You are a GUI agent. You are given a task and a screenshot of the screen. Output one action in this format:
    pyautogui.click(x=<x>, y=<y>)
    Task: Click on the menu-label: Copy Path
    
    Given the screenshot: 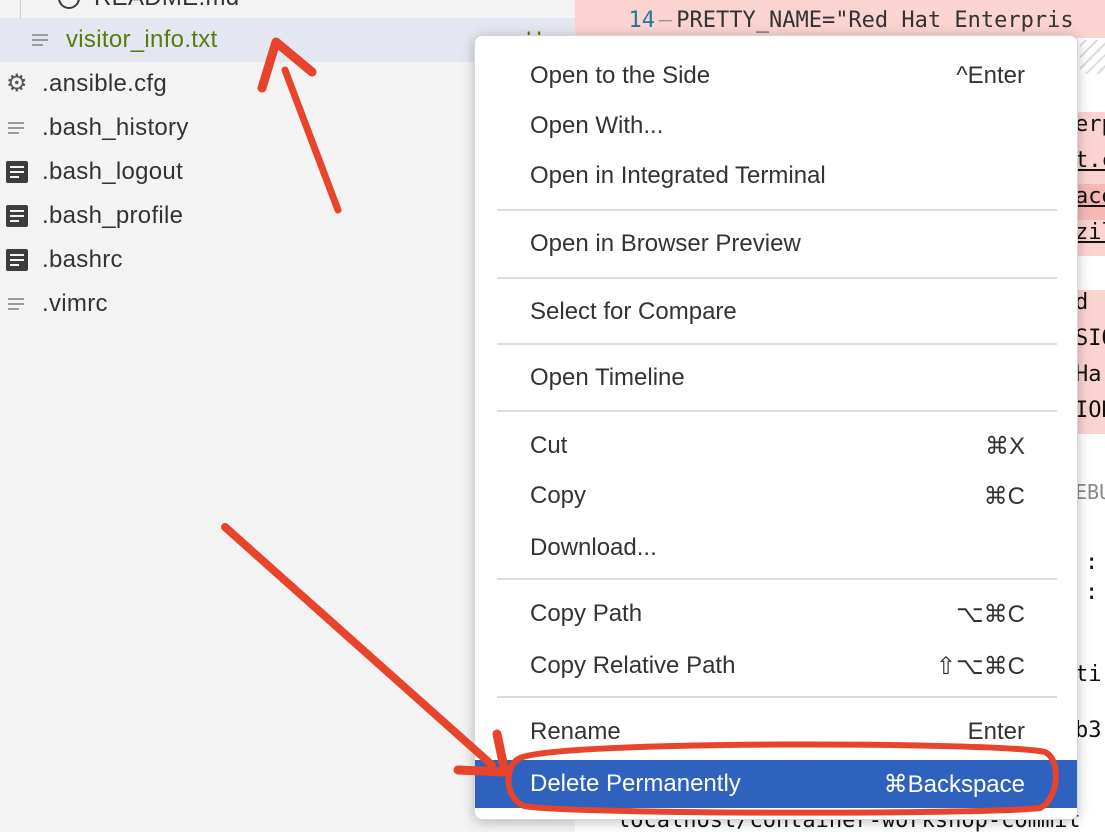 What is the action you would take?
    pyautogui.click(x=586, y=613)
    